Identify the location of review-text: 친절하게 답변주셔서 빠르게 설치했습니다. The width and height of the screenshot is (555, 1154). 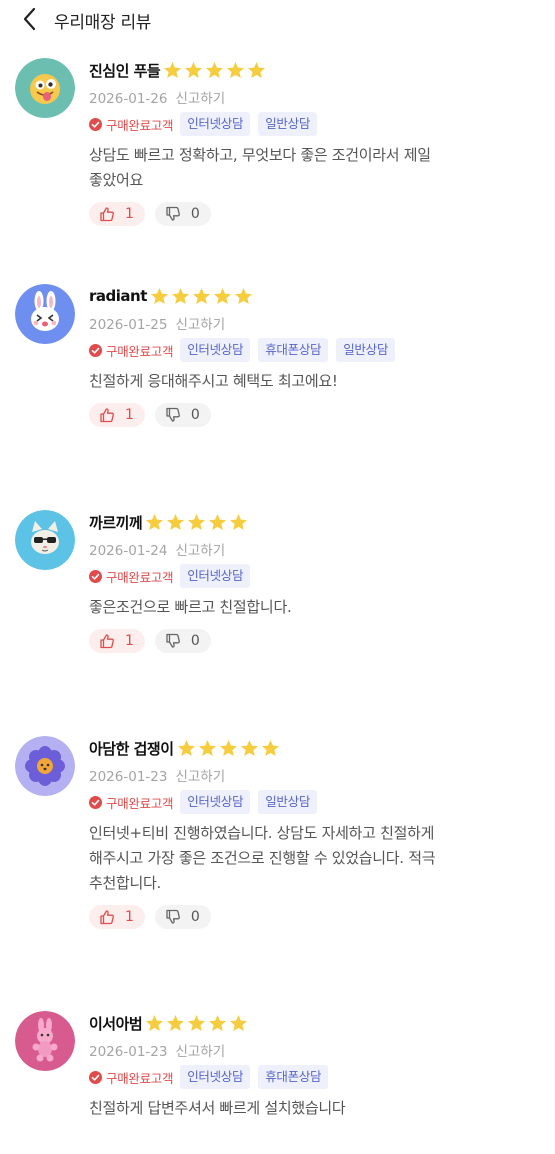
(309, 1108).